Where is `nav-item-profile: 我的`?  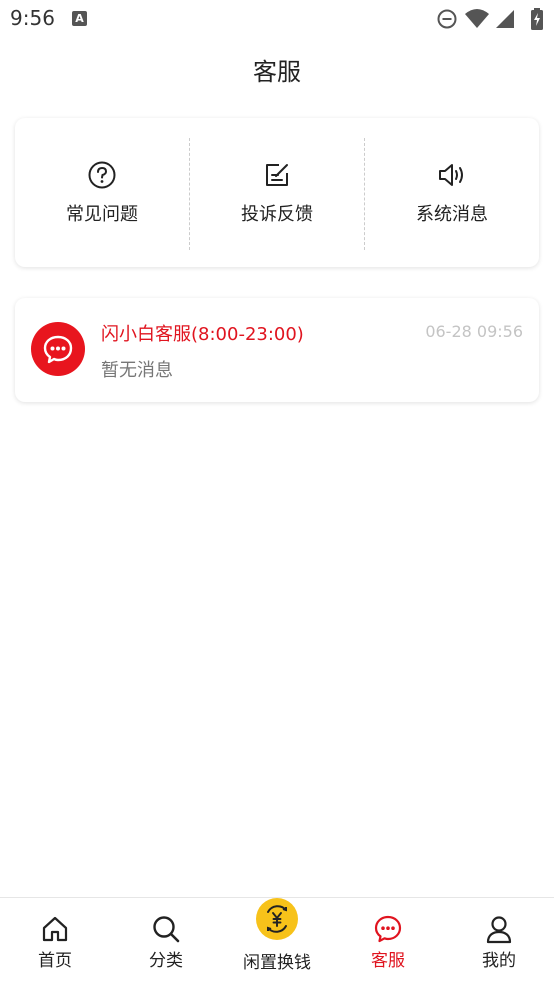
nav-item-profile: 我的 is located at coordinates (499, 941).